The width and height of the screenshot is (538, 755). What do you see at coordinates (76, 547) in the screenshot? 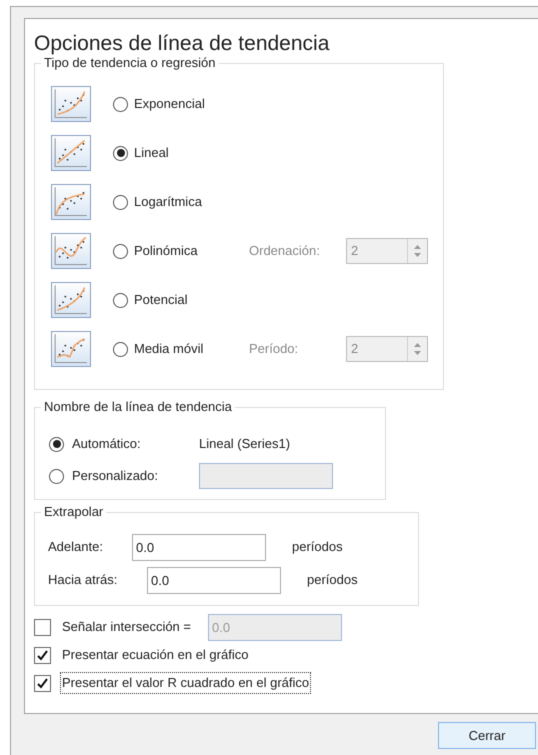
I see `field-label: Adelante:` at bounding box center [76, 547].